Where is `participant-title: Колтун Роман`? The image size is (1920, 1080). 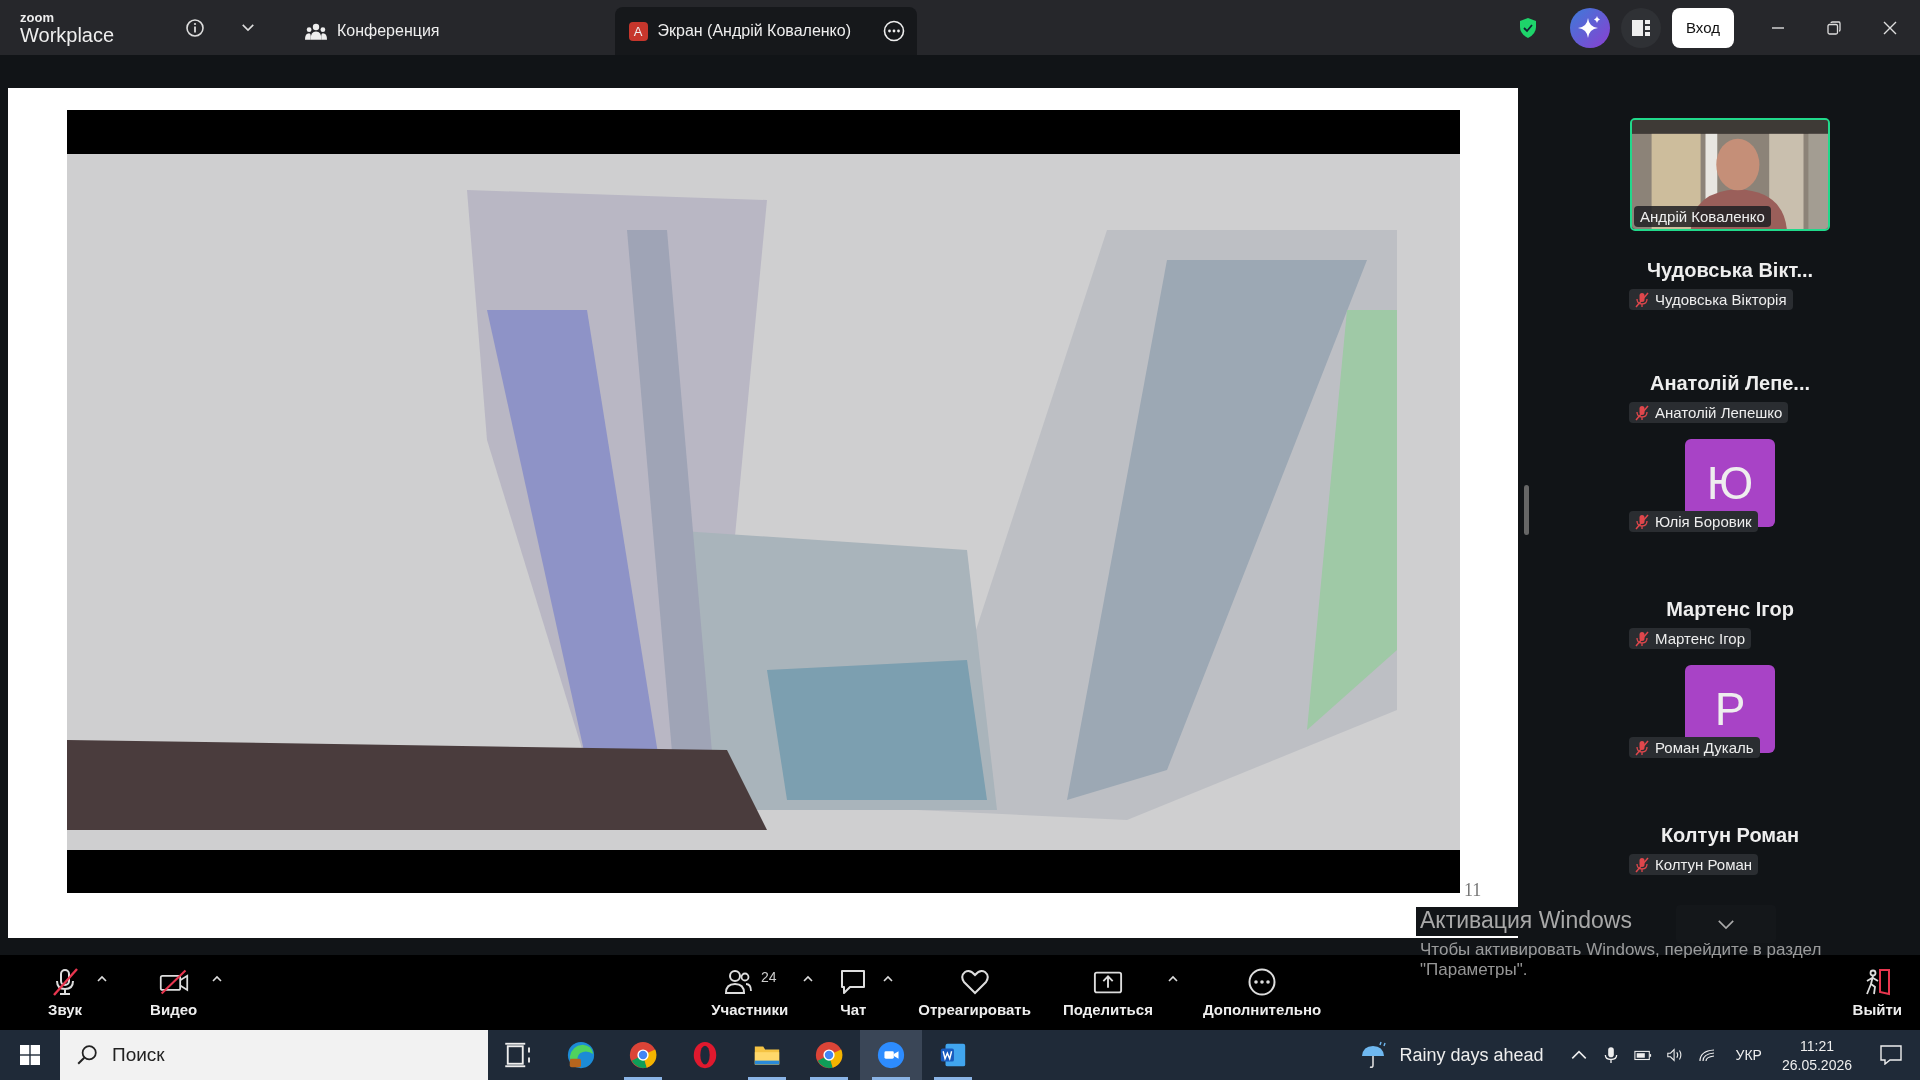 participant-title: Колтун Роман is located at coordinates (1730, 836).